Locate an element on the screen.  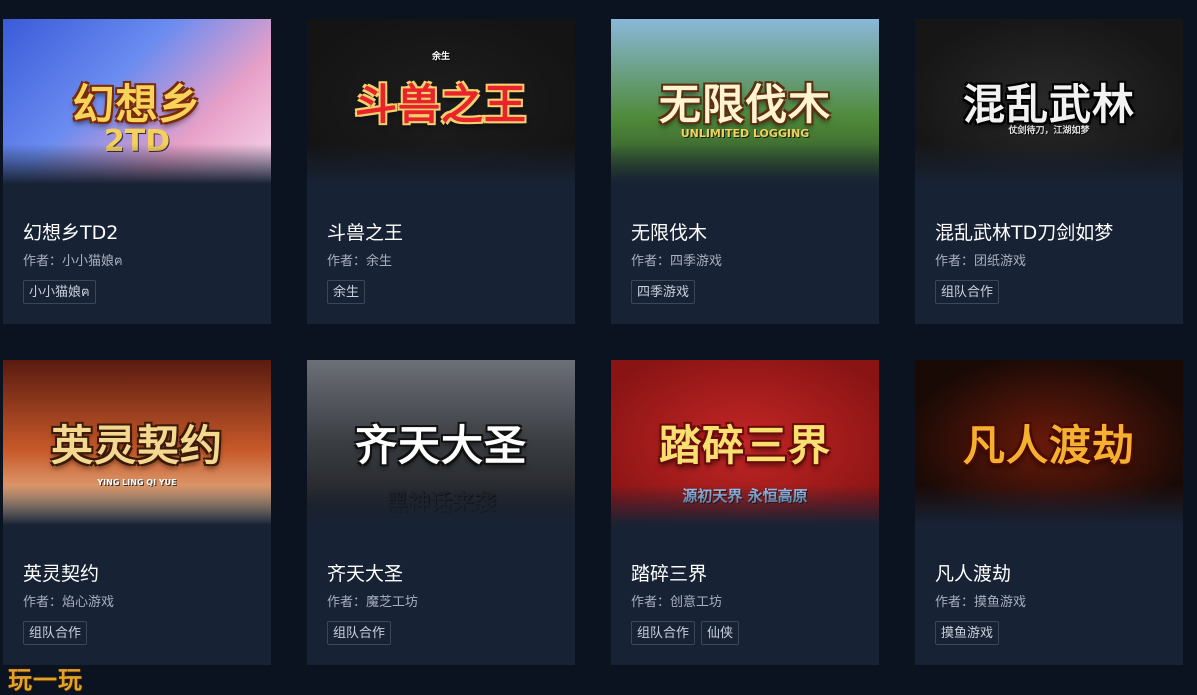
game-card: 踏碎三界源初天界 永恒高原踏碎三界作者：创意工坊组队合作仙侠 is located at coordinates (745, 512).